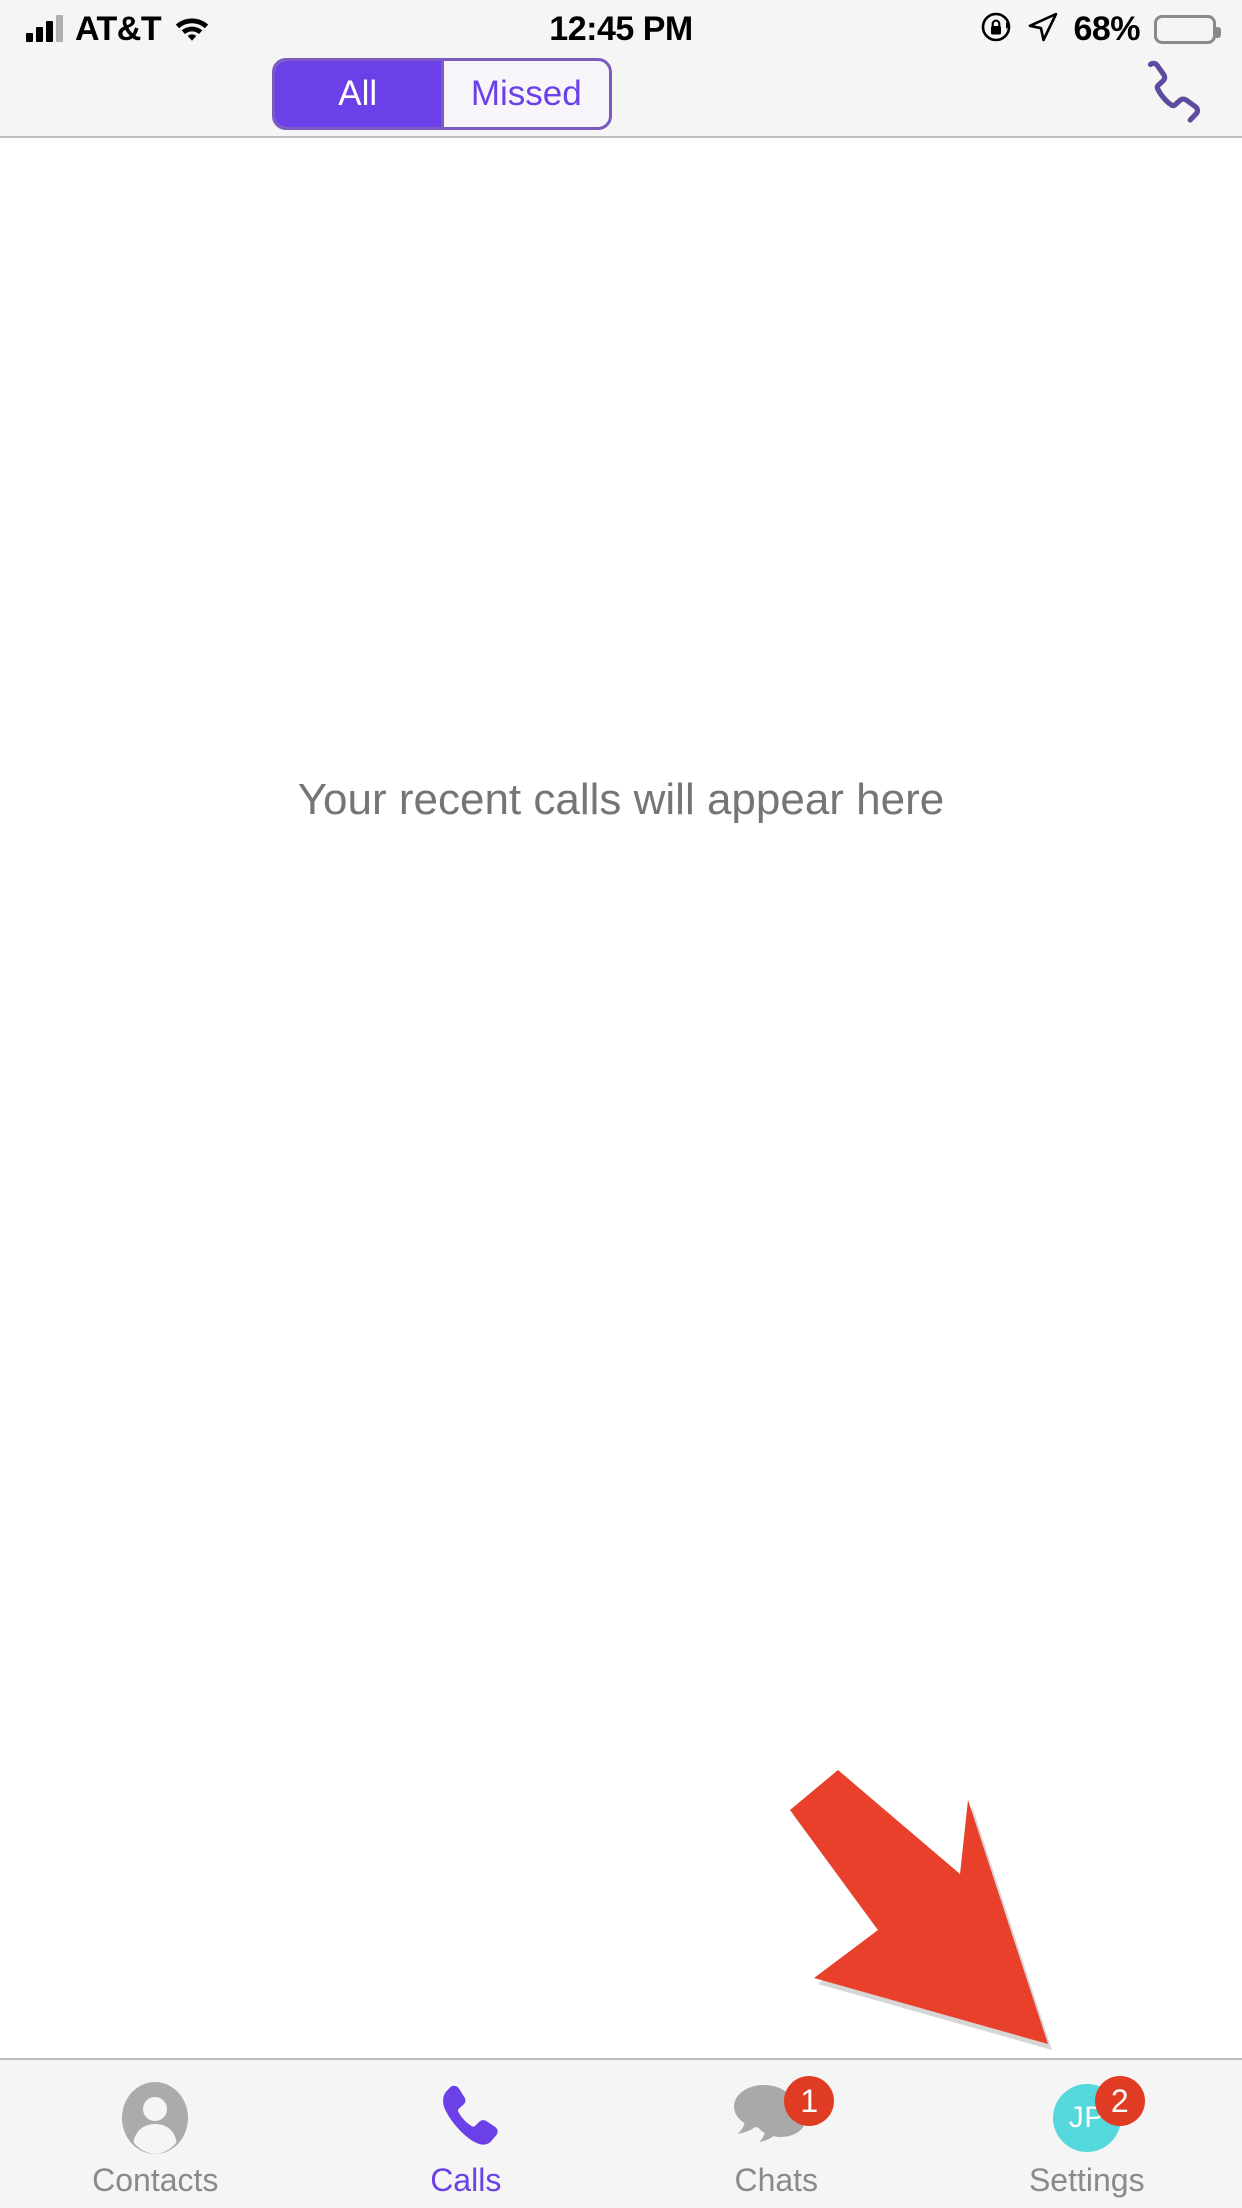 This screenshot has width=1242, height=2208. What do you see at coordinates (809, 2101) in the screenshot?
I see `chats-badge: 1` at bounding box center [809, 2101].